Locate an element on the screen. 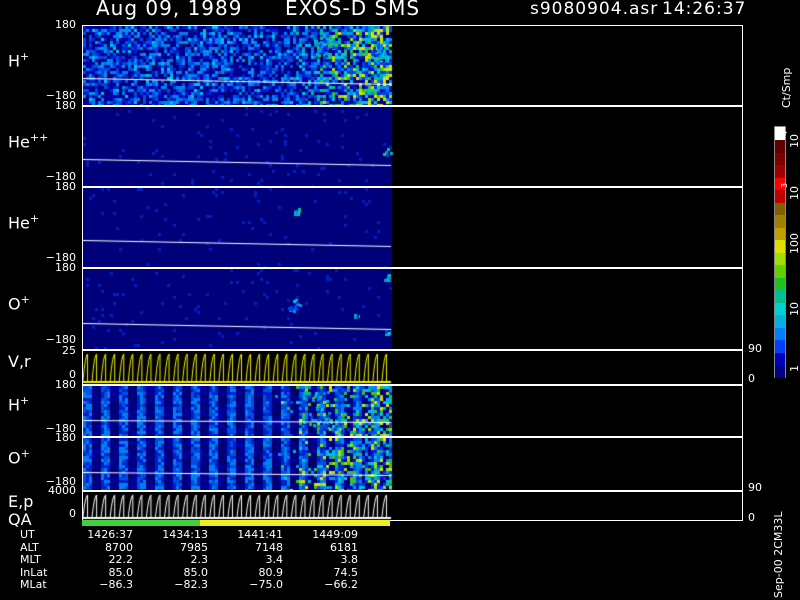 Image resolution: width=800 pixels, height=600 pixels. cell: 7148 is located at coordinates (269, 547).